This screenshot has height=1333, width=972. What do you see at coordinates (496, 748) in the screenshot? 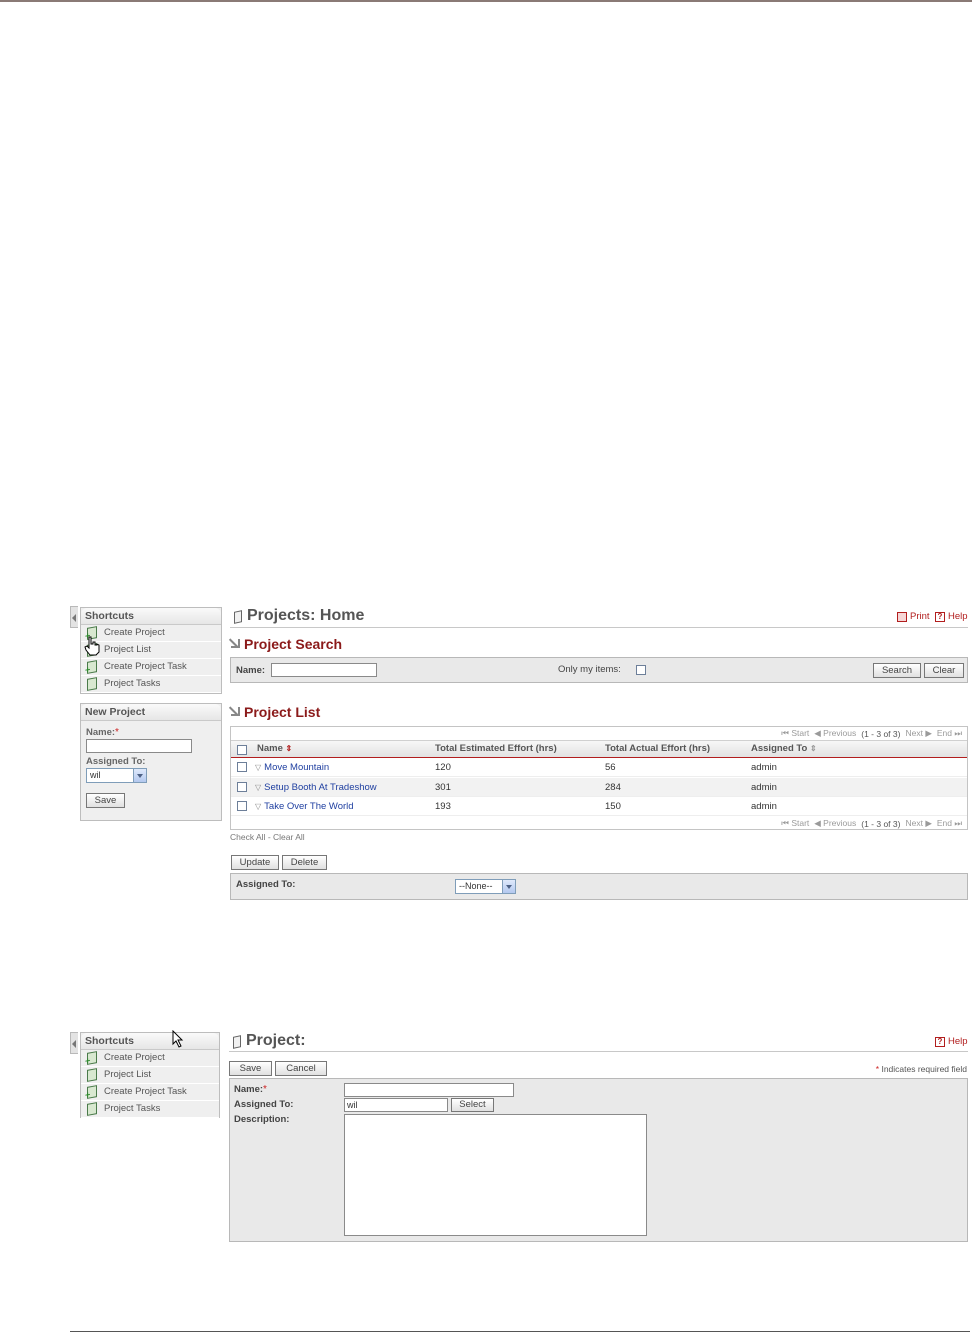
I see `column-header-estimated: Total Estimated Effort (hrs)` at bounding box center [496, 748].